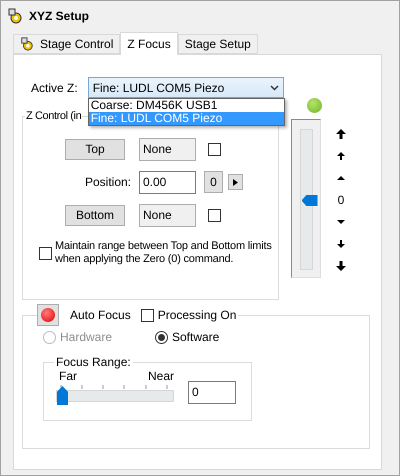 Image resolution: width=400 pixels, height=476 pixels. What do you see at coordinates (274, 87) in the screenshot?
I see `chevron-down-icon` at bounding box center [274, 87].